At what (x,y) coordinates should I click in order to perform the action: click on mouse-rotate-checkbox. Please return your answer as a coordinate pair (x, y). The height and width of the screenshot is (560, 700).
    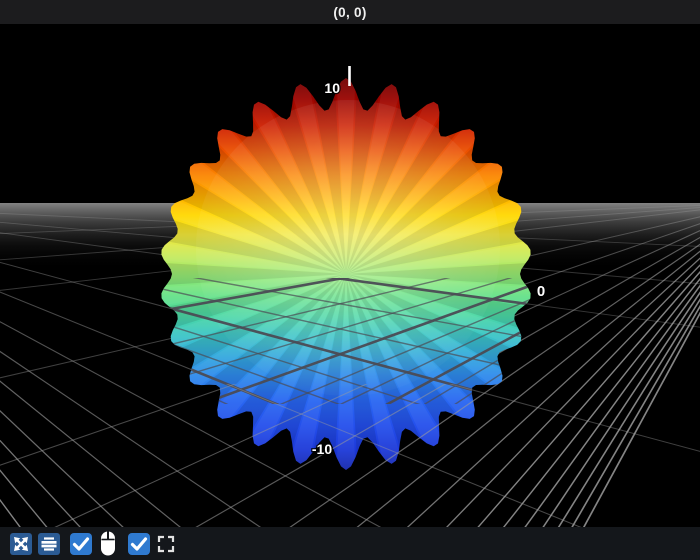
    Looking at the image, I should click on (81, 543).